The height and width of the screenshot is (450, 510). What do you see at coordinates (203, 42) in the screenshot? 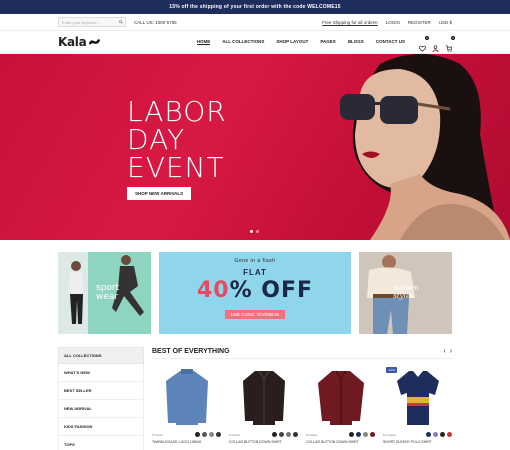
I see `menu-item-home: HOME` at bounding box center [203, 42].